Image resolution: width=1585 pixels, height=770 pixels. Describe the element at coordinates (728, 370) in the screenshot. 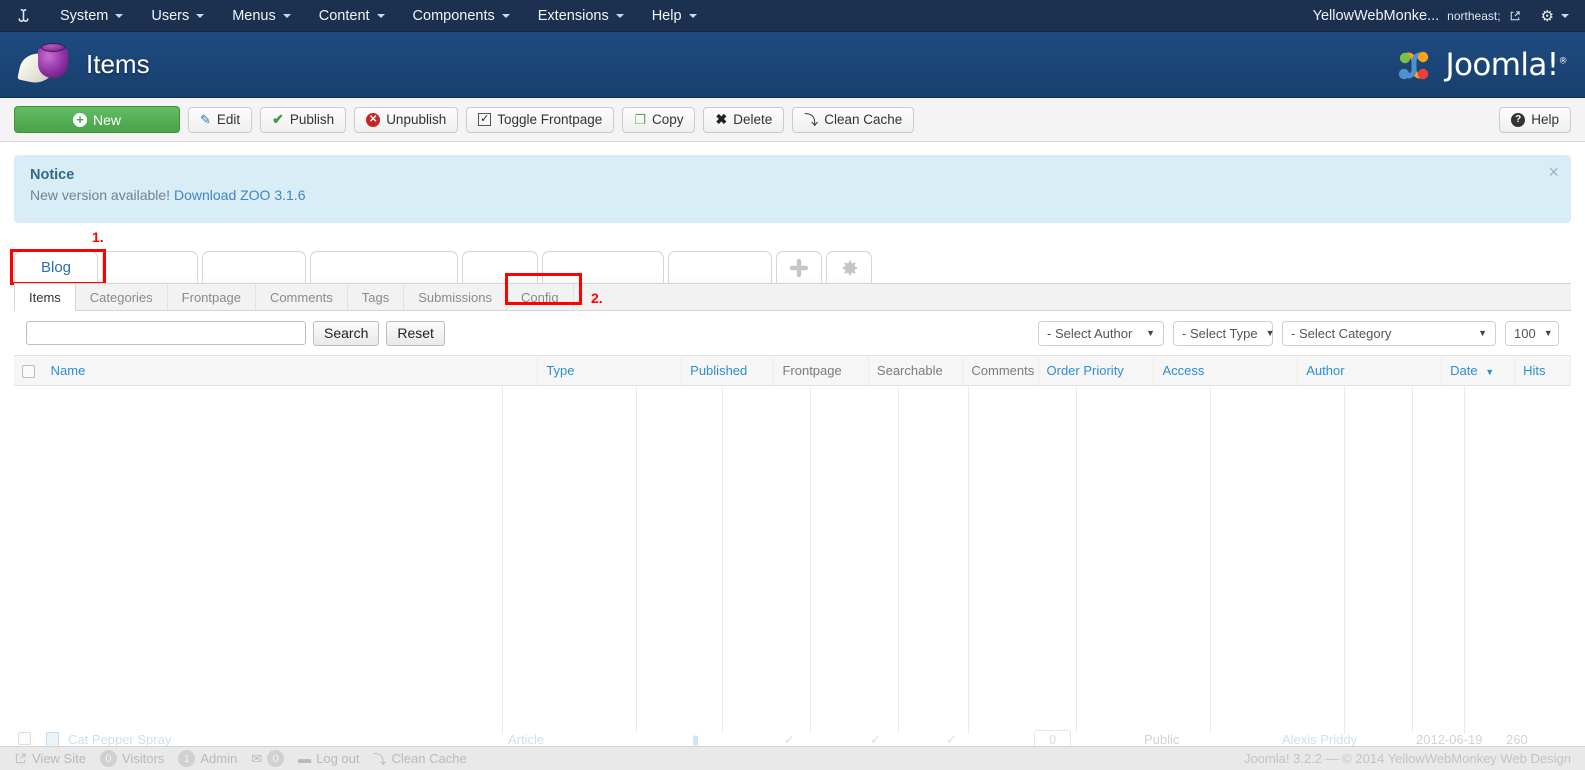

I see `column-published: Published` at that location.